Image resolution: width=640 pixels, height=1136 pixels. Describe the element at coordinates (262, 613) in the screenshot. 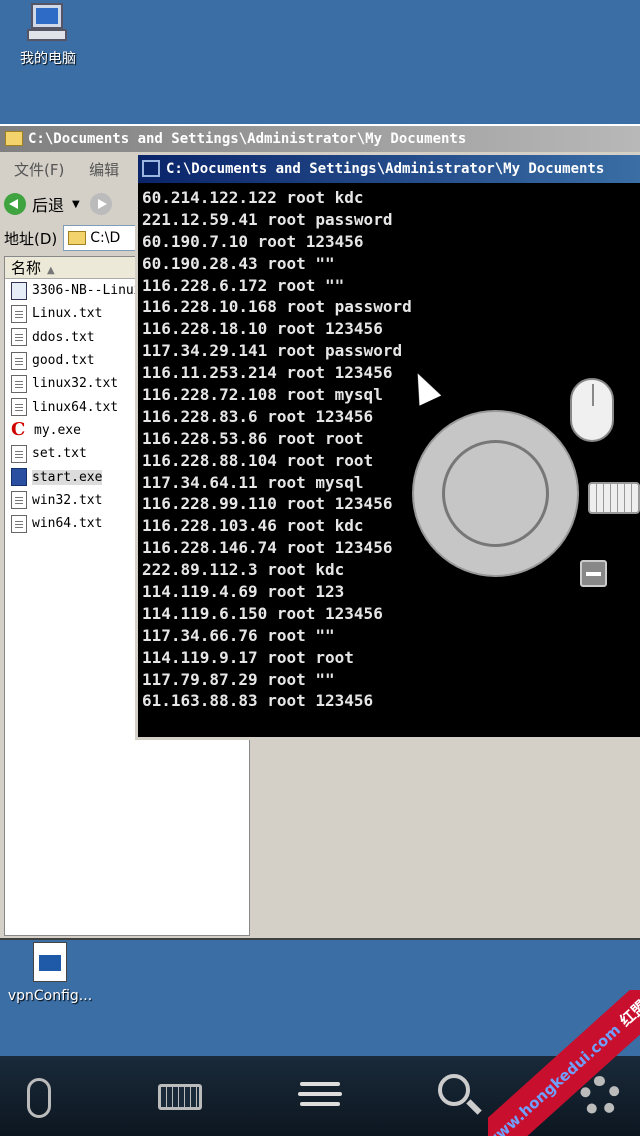

I see `console-line: 114.119.6.150 root 123456` at that location.